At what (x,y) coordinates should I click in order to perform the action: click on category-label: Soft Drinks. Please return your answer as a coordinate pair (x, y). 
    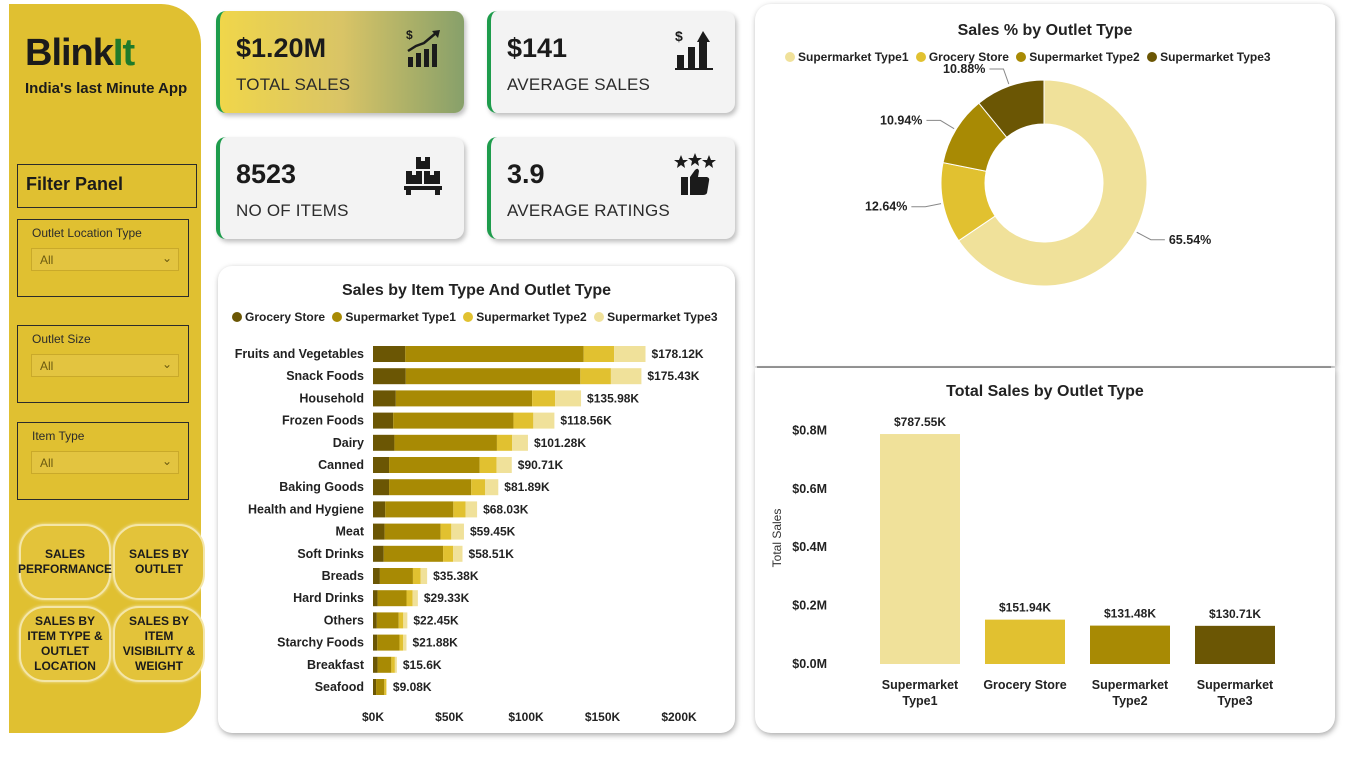
    Looking at the image, I should click on (330, 554).